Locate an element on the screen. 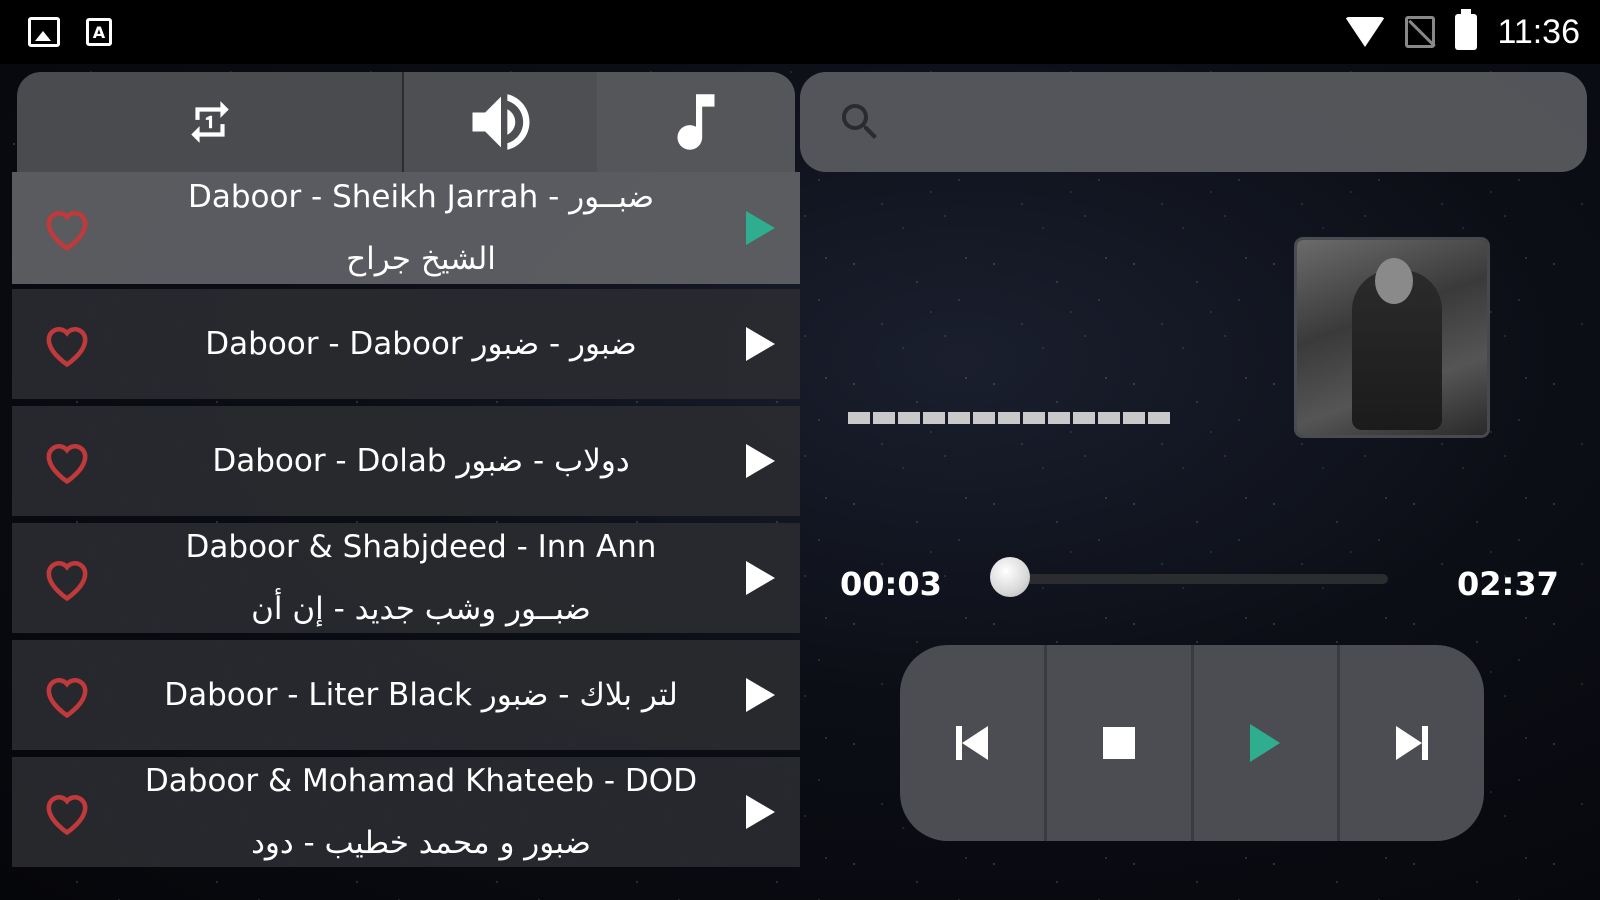  list-item: Daboor - Daboor ضبور - ضبور is located at coordinates (406, 344).